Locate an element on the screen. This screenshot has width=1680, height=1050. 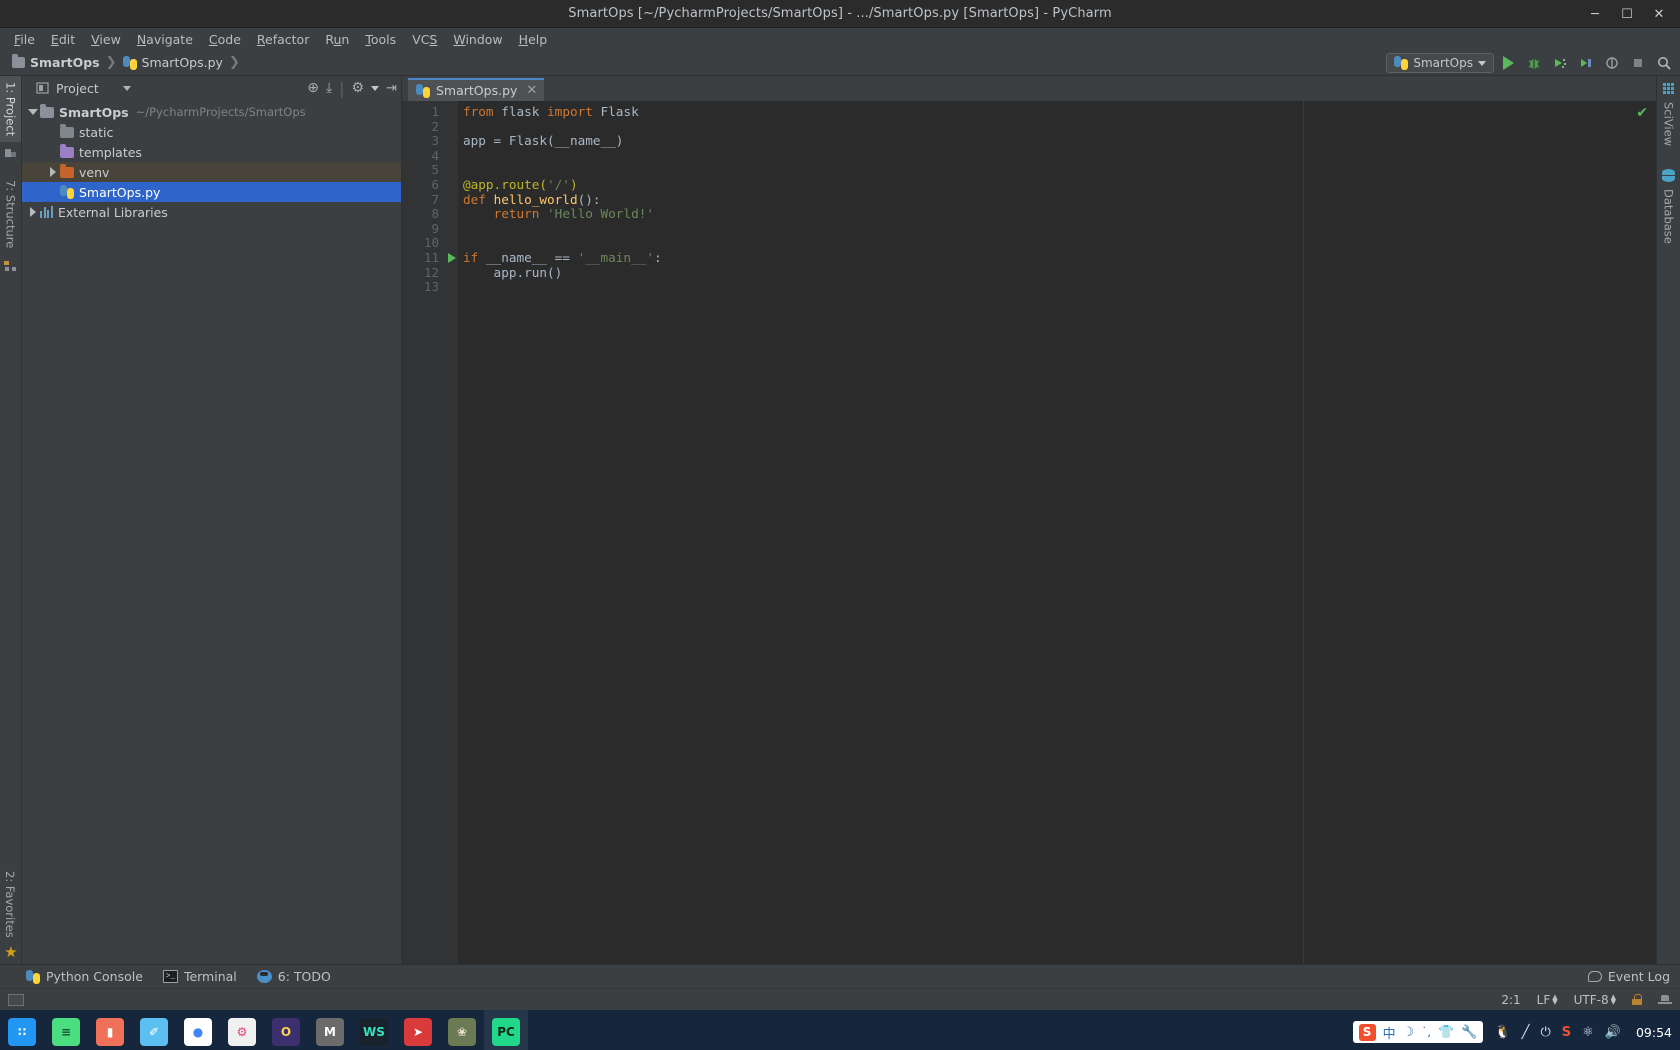
close-icon: ✕ is located at coordinates (531, 90).